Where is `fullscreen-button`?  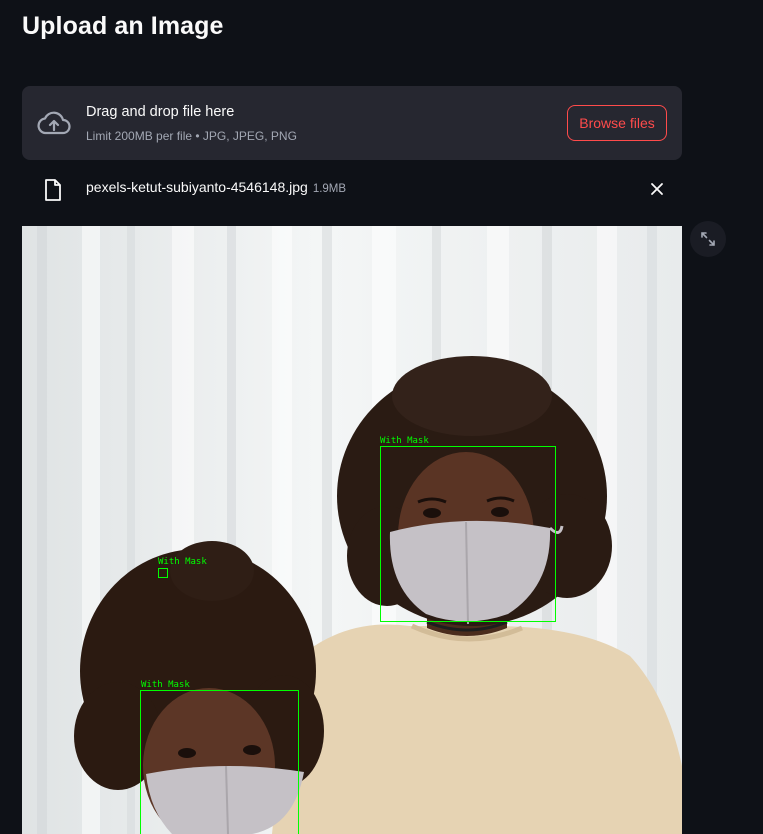 fullscreen-button is located at coordinates (708, 239).